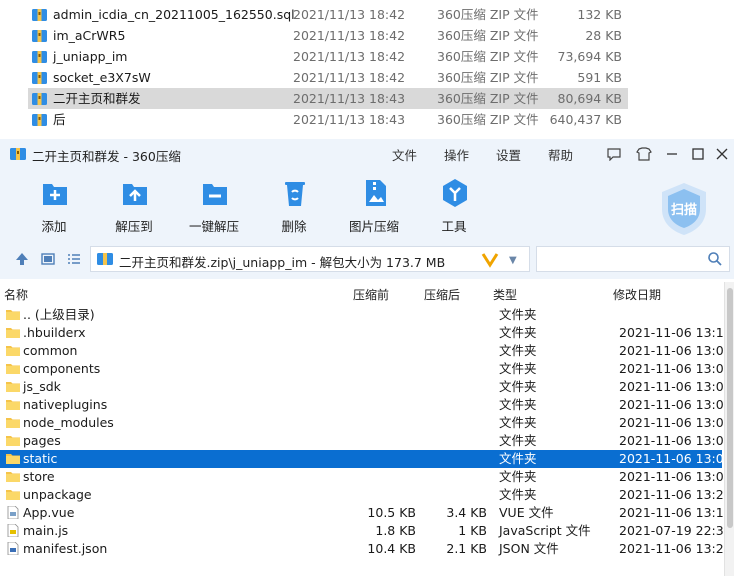 This screenshot has width=734, height=576. What do you see at coordinates (395, 530) in the screenshot?
I see `file-size-before: 1.8 KB` at bounding box center [395, 530].